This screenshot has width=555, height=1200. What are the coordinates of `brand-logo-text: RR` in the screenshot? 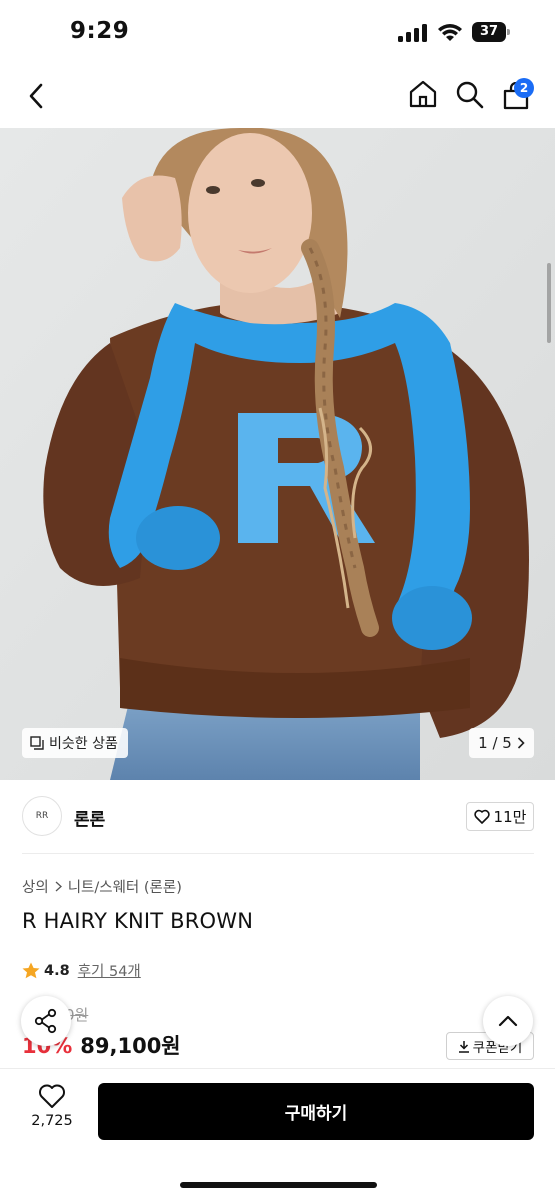 It's located at (42, 816).